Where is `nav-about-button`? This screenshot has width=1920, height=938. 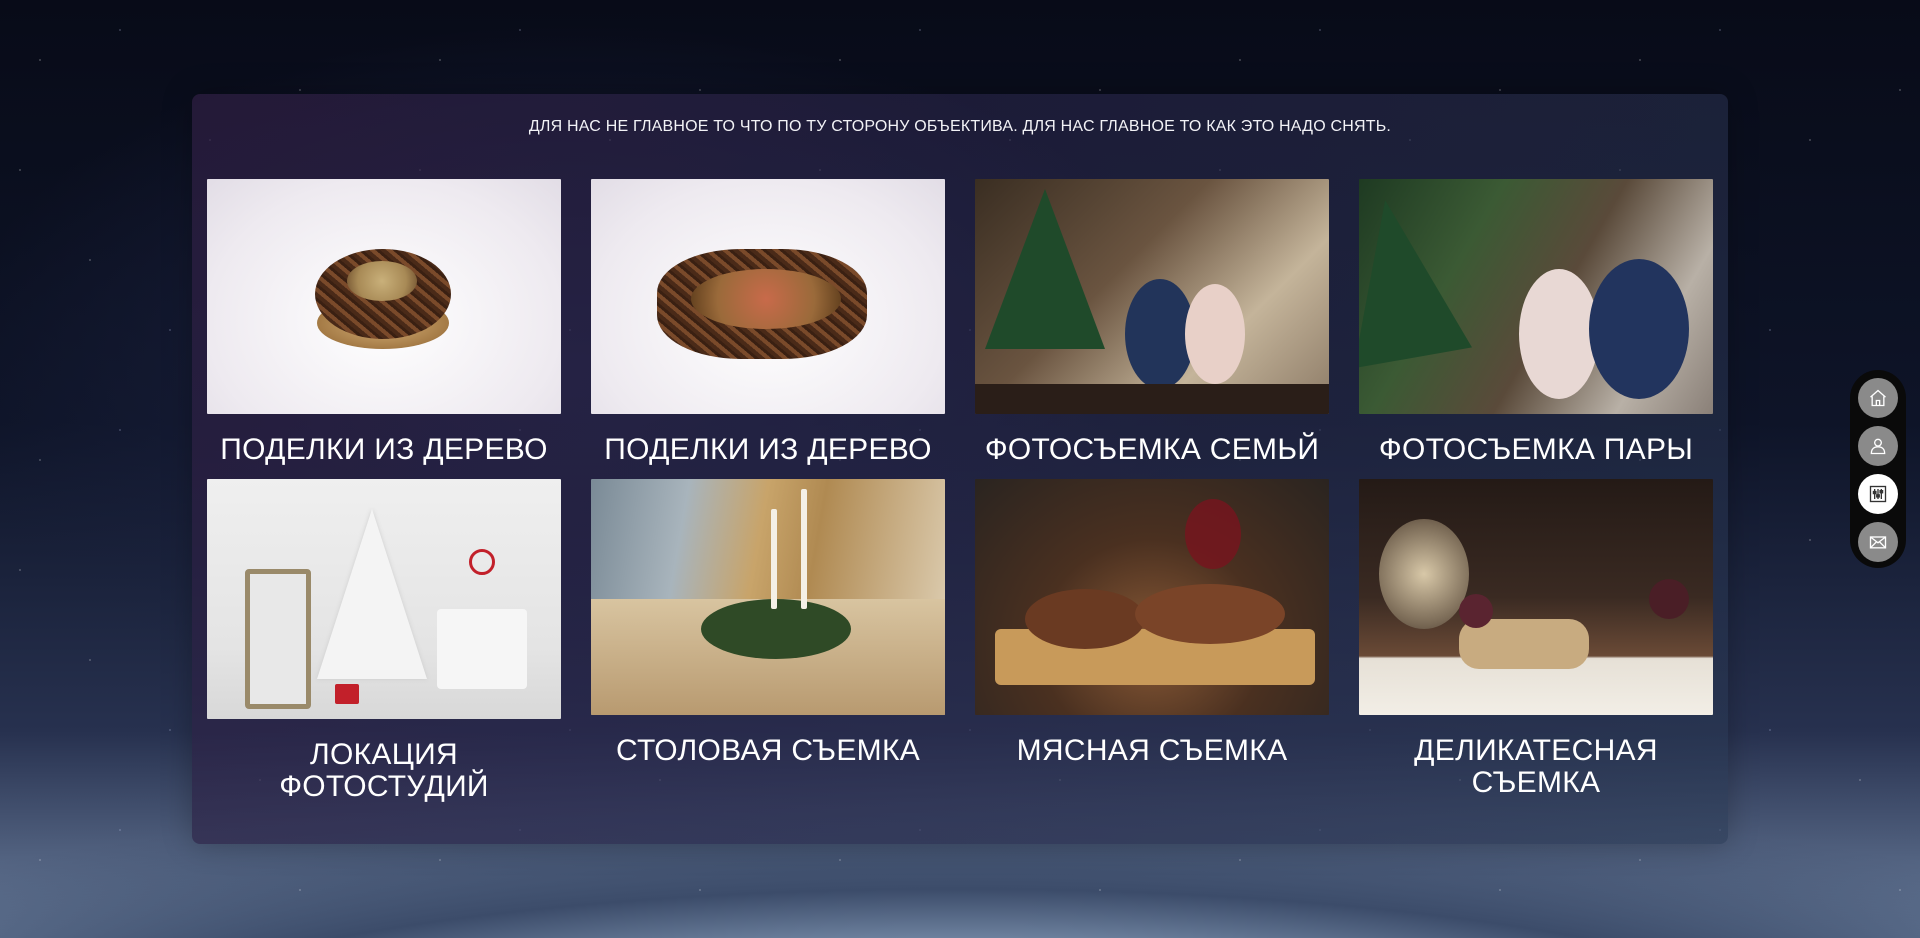
nav-about-button is located at coordinates (1878, 446).